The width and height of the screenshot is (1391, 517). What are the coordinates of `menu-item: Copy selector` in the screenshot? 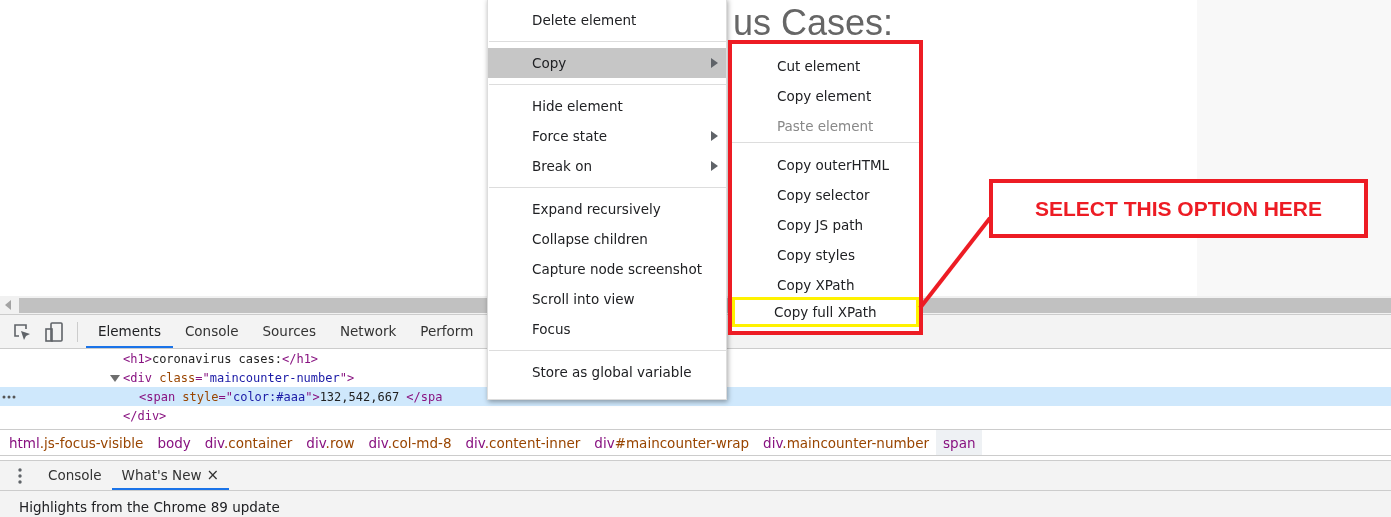 It's located at (825, 192).